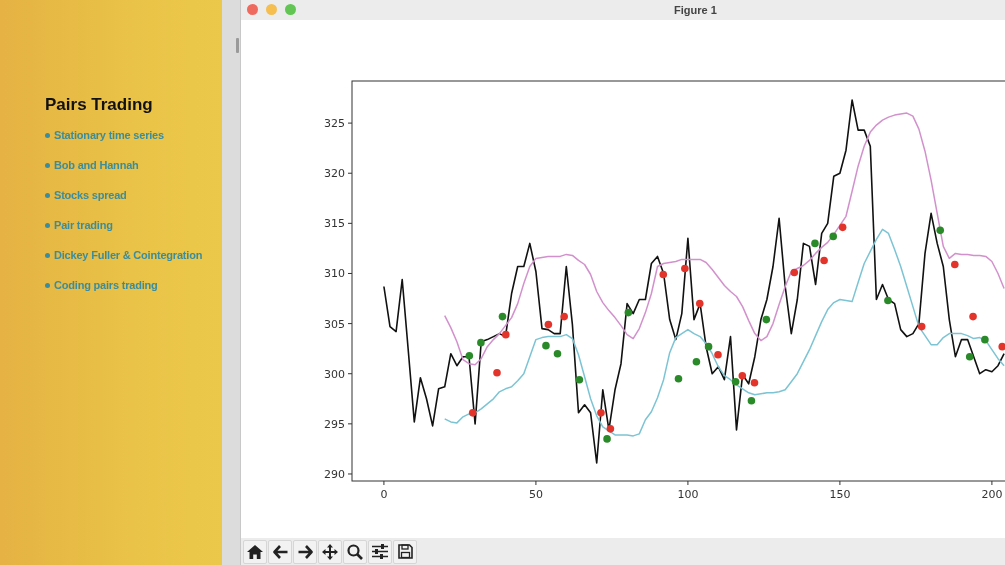 This screenshot has height=565, width=1005. Describe the element at coordinates (992, 494) in the screenshot. I see `tick-label: 200` at that location.